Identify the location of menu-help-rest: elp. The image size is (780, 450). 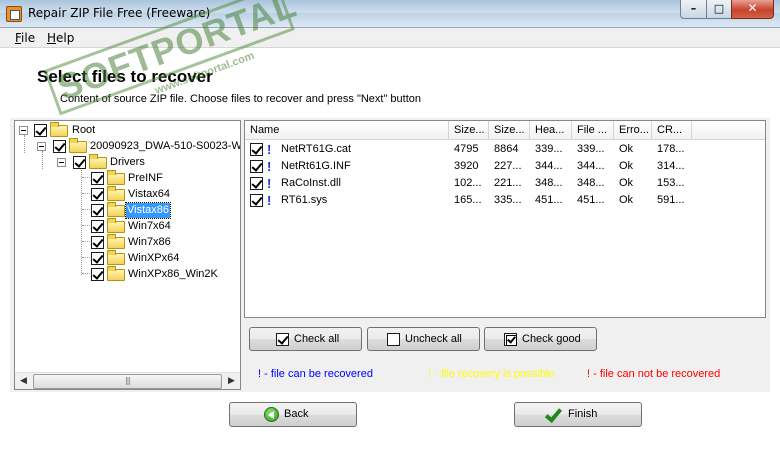
(65, 38).